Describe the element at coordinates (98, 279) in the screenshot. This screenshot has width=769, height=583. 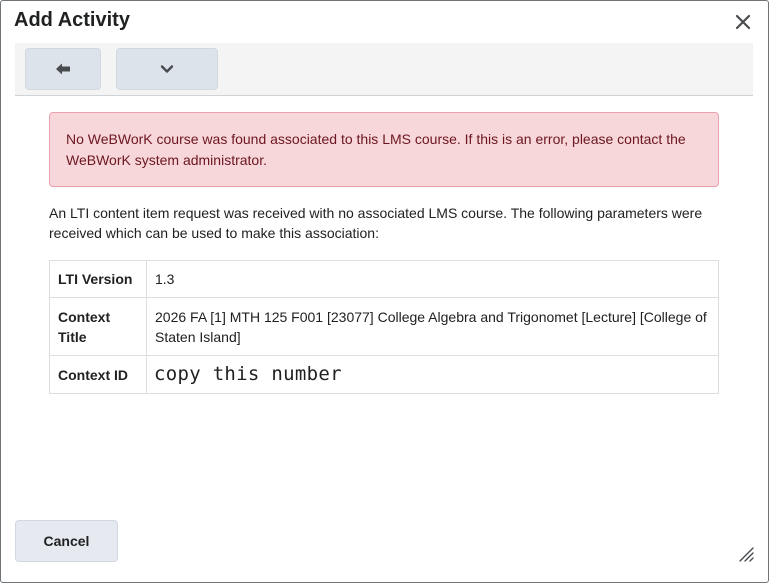
I see `param-key: LTI Version` at that location.